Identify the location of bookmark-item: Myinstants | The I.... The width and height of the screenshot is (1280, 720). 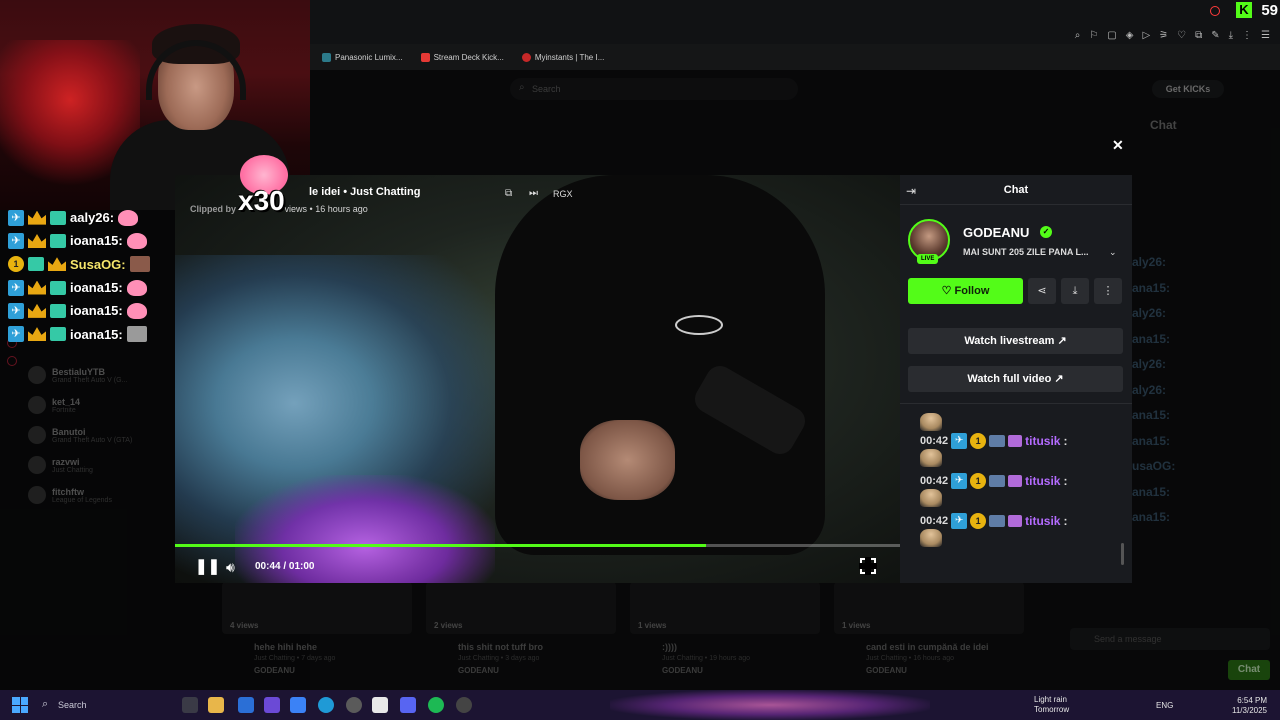
(562, 57).